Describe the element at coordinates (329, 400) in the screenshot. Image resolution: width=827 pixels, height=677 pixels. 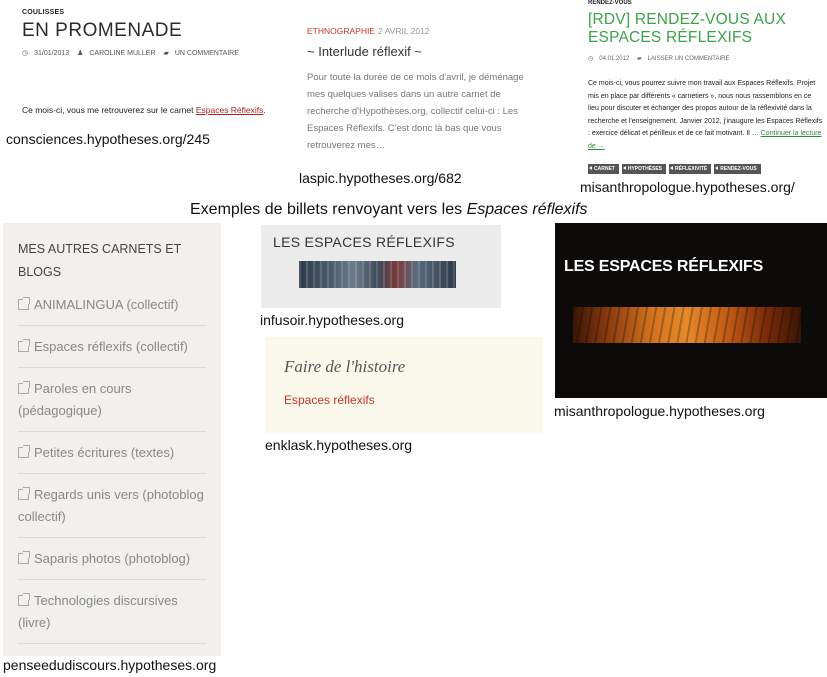
I see `espaces-reflexifs-link: Espaces réflexifs` at that location.